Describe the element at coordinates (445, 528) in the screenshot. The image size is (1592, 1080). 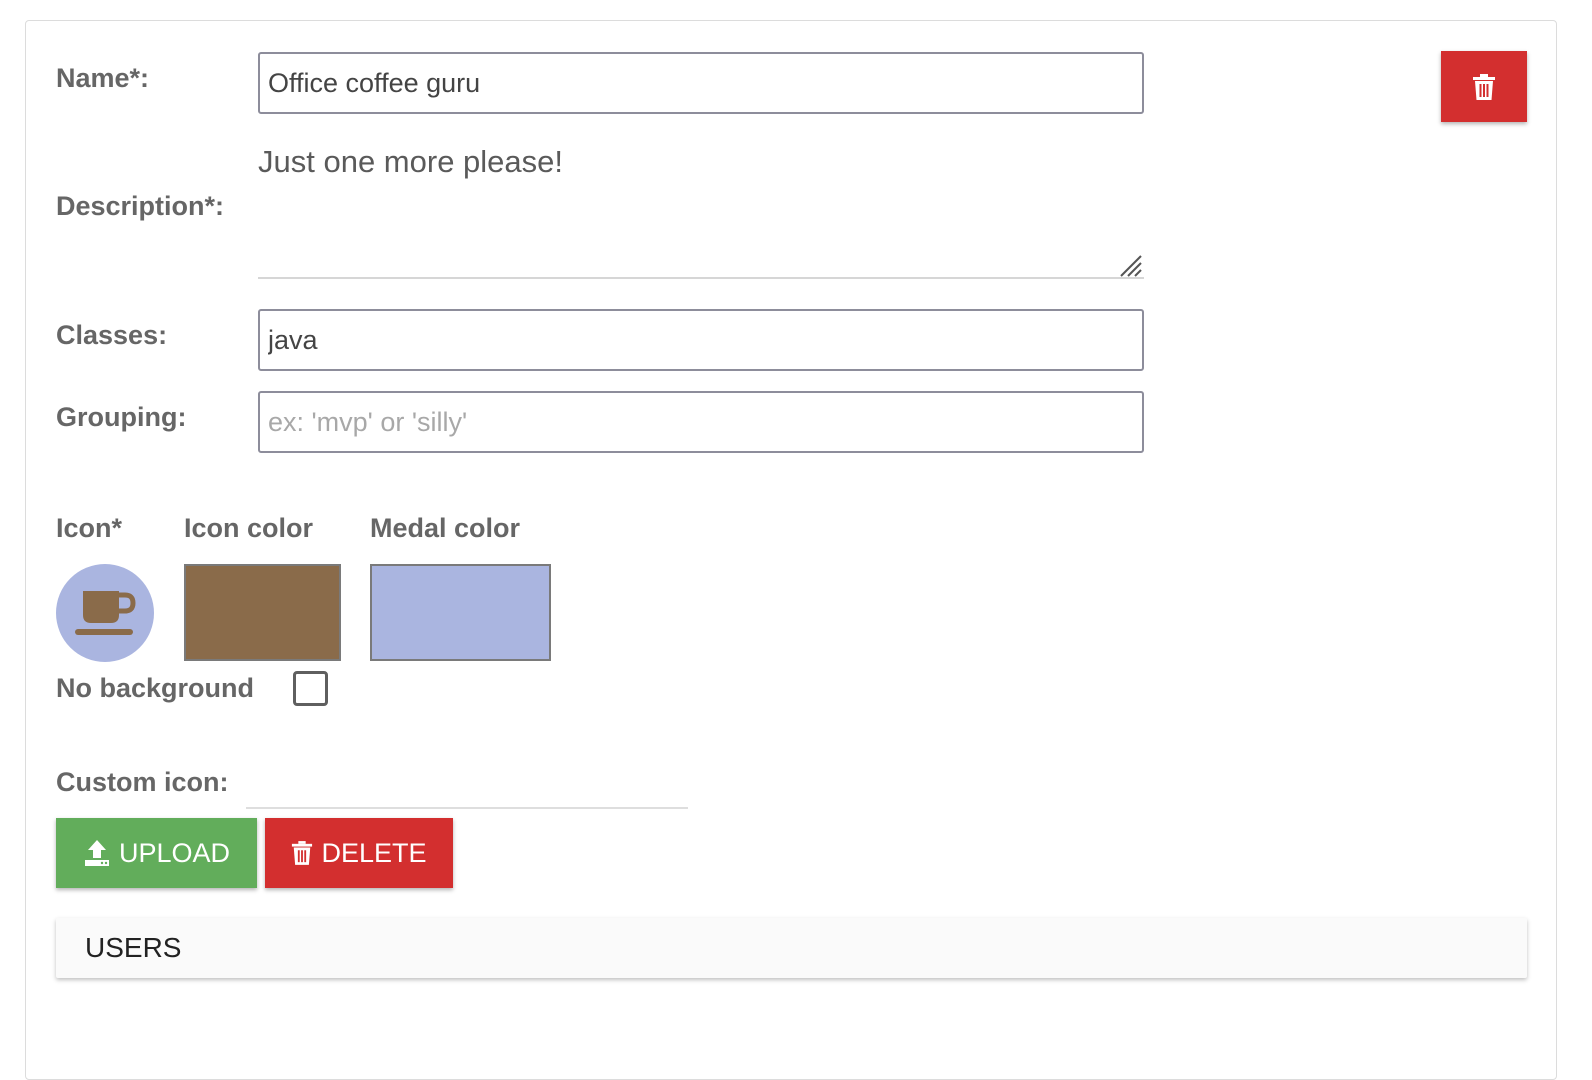
I see `medal-color-label: Medal color` at that location.